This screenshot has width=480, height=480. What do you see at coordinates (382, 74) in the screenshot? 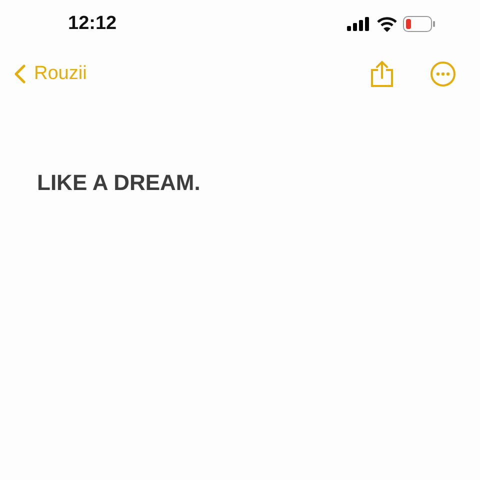
I see `share-button` at bounding box center [382, 74].